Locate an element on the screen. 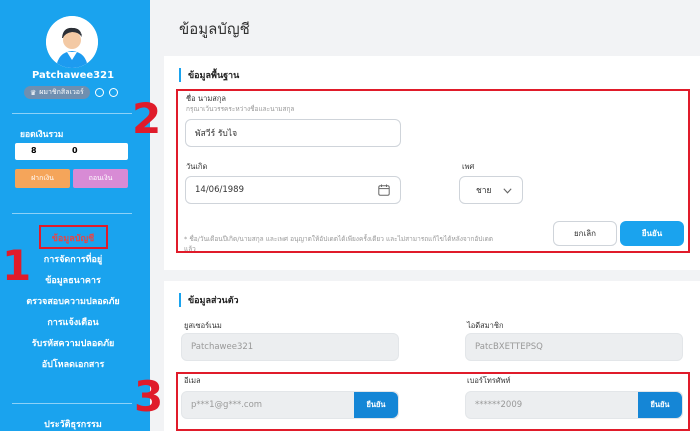 The width and height of the screenshot is (700, 431). withdraw-button: ถอนเงิน is located at coordinates (100, 178).